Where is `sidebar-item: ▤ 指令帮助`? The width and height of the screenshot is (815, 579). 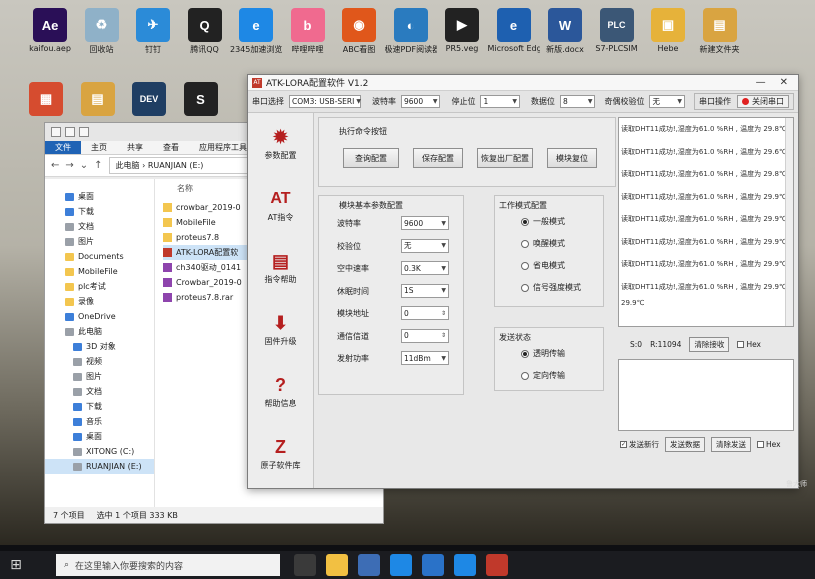
sidebar-item: ▤ 指令帮助 is located at coordinates (280, 268).